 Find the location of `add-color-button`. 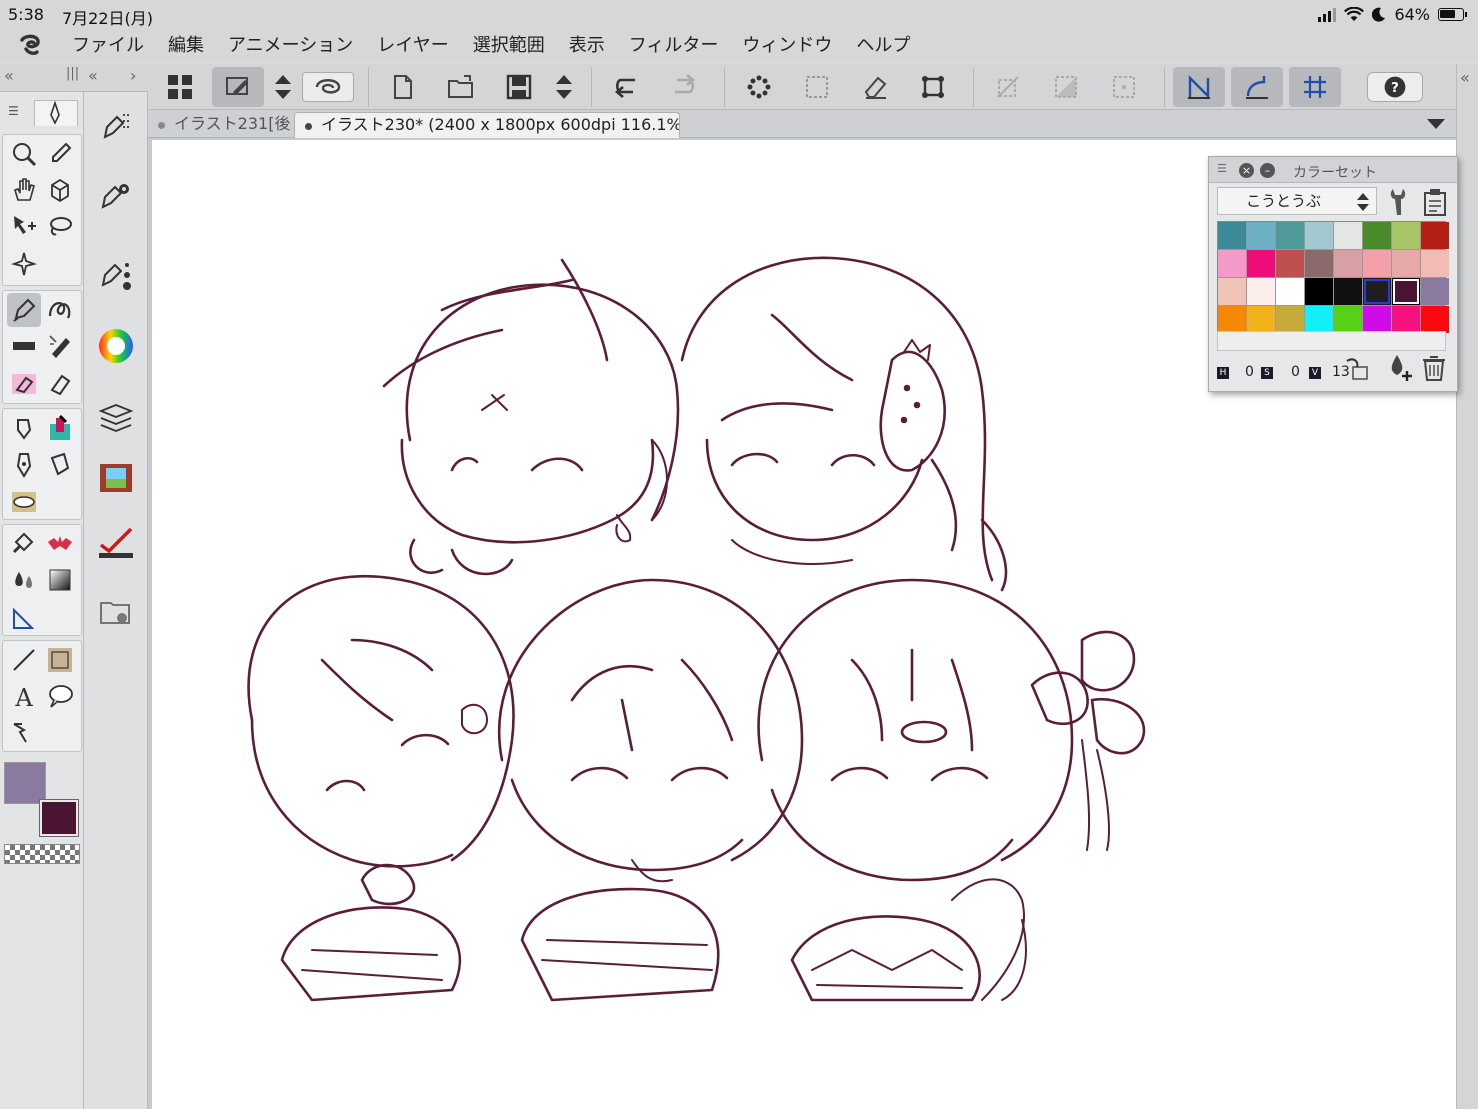

add-color-button is located at coordinates (1400, 368).